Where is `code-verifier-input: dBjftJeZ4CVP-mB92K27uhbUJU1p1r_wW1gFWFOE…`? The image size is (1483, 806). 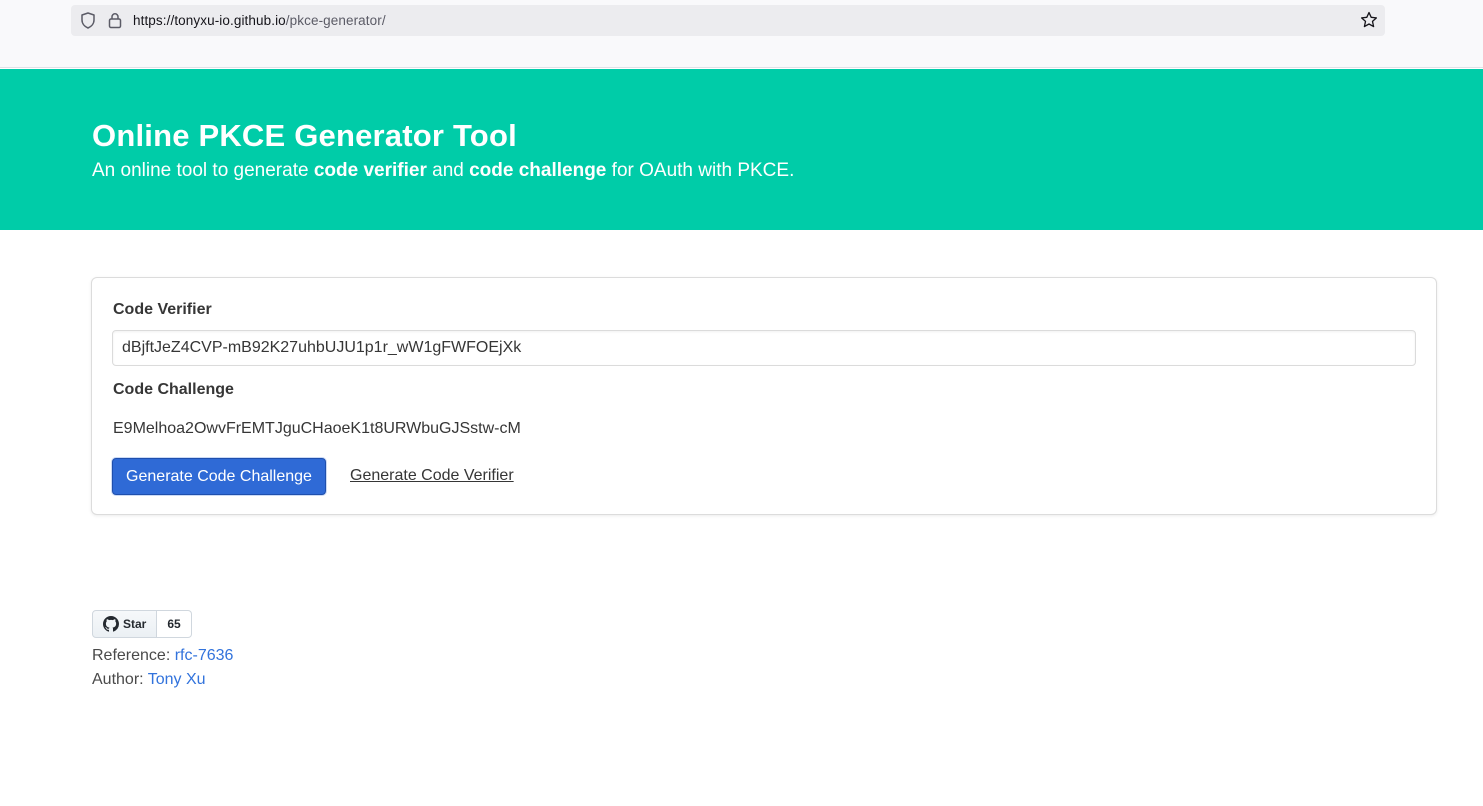
code-verifier-input: dBjftJeZ4CVP-mB92K27uhbUJU1p1r_wW1gFWFOE… is located at coordinates (764, 348).